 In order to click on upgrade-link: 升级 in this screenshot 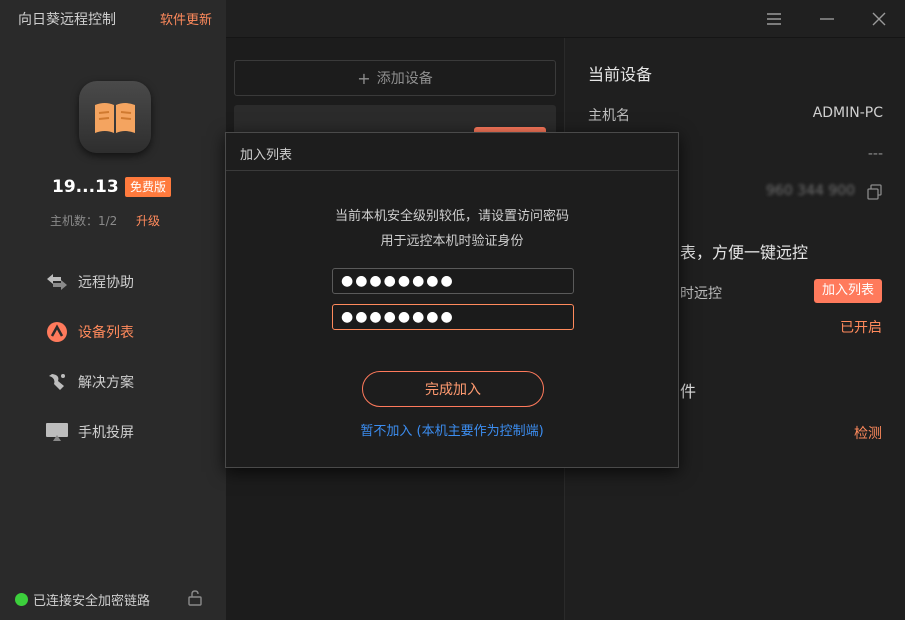, I will do `click(148, 220)`.